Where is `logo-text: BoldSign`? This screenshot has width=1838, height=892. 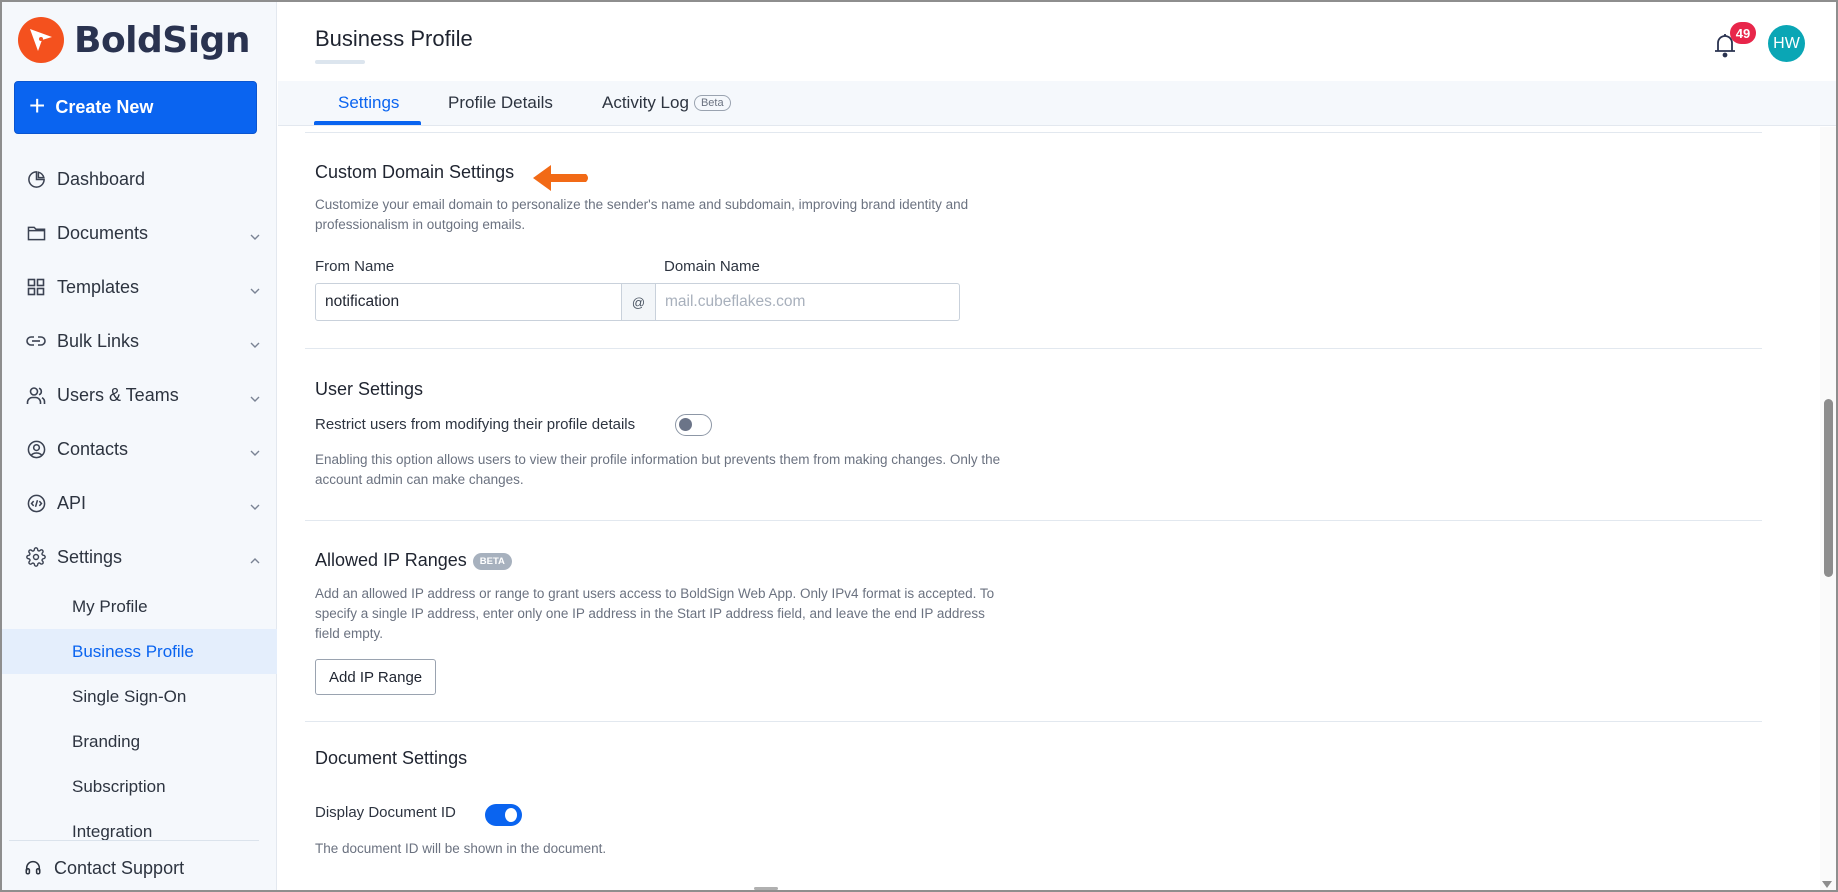
logo-text: BoldSign is located at coordinates (162, 40).